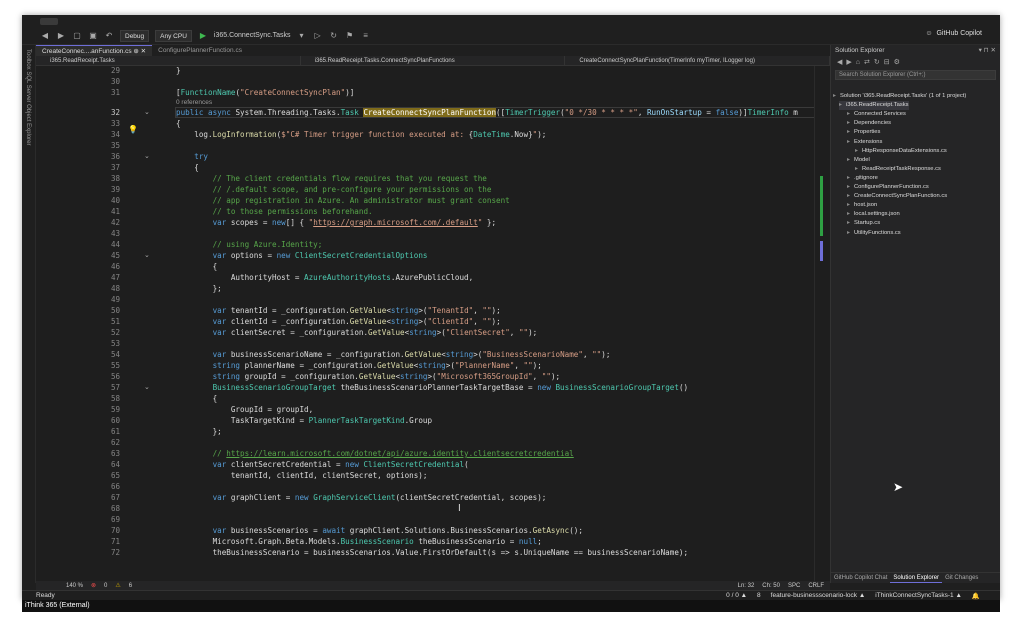  Describe the element at coordinates (953, 33) in the screenshot. I see `github-copilot-button: ☺ GitHub Copilot` at that location.